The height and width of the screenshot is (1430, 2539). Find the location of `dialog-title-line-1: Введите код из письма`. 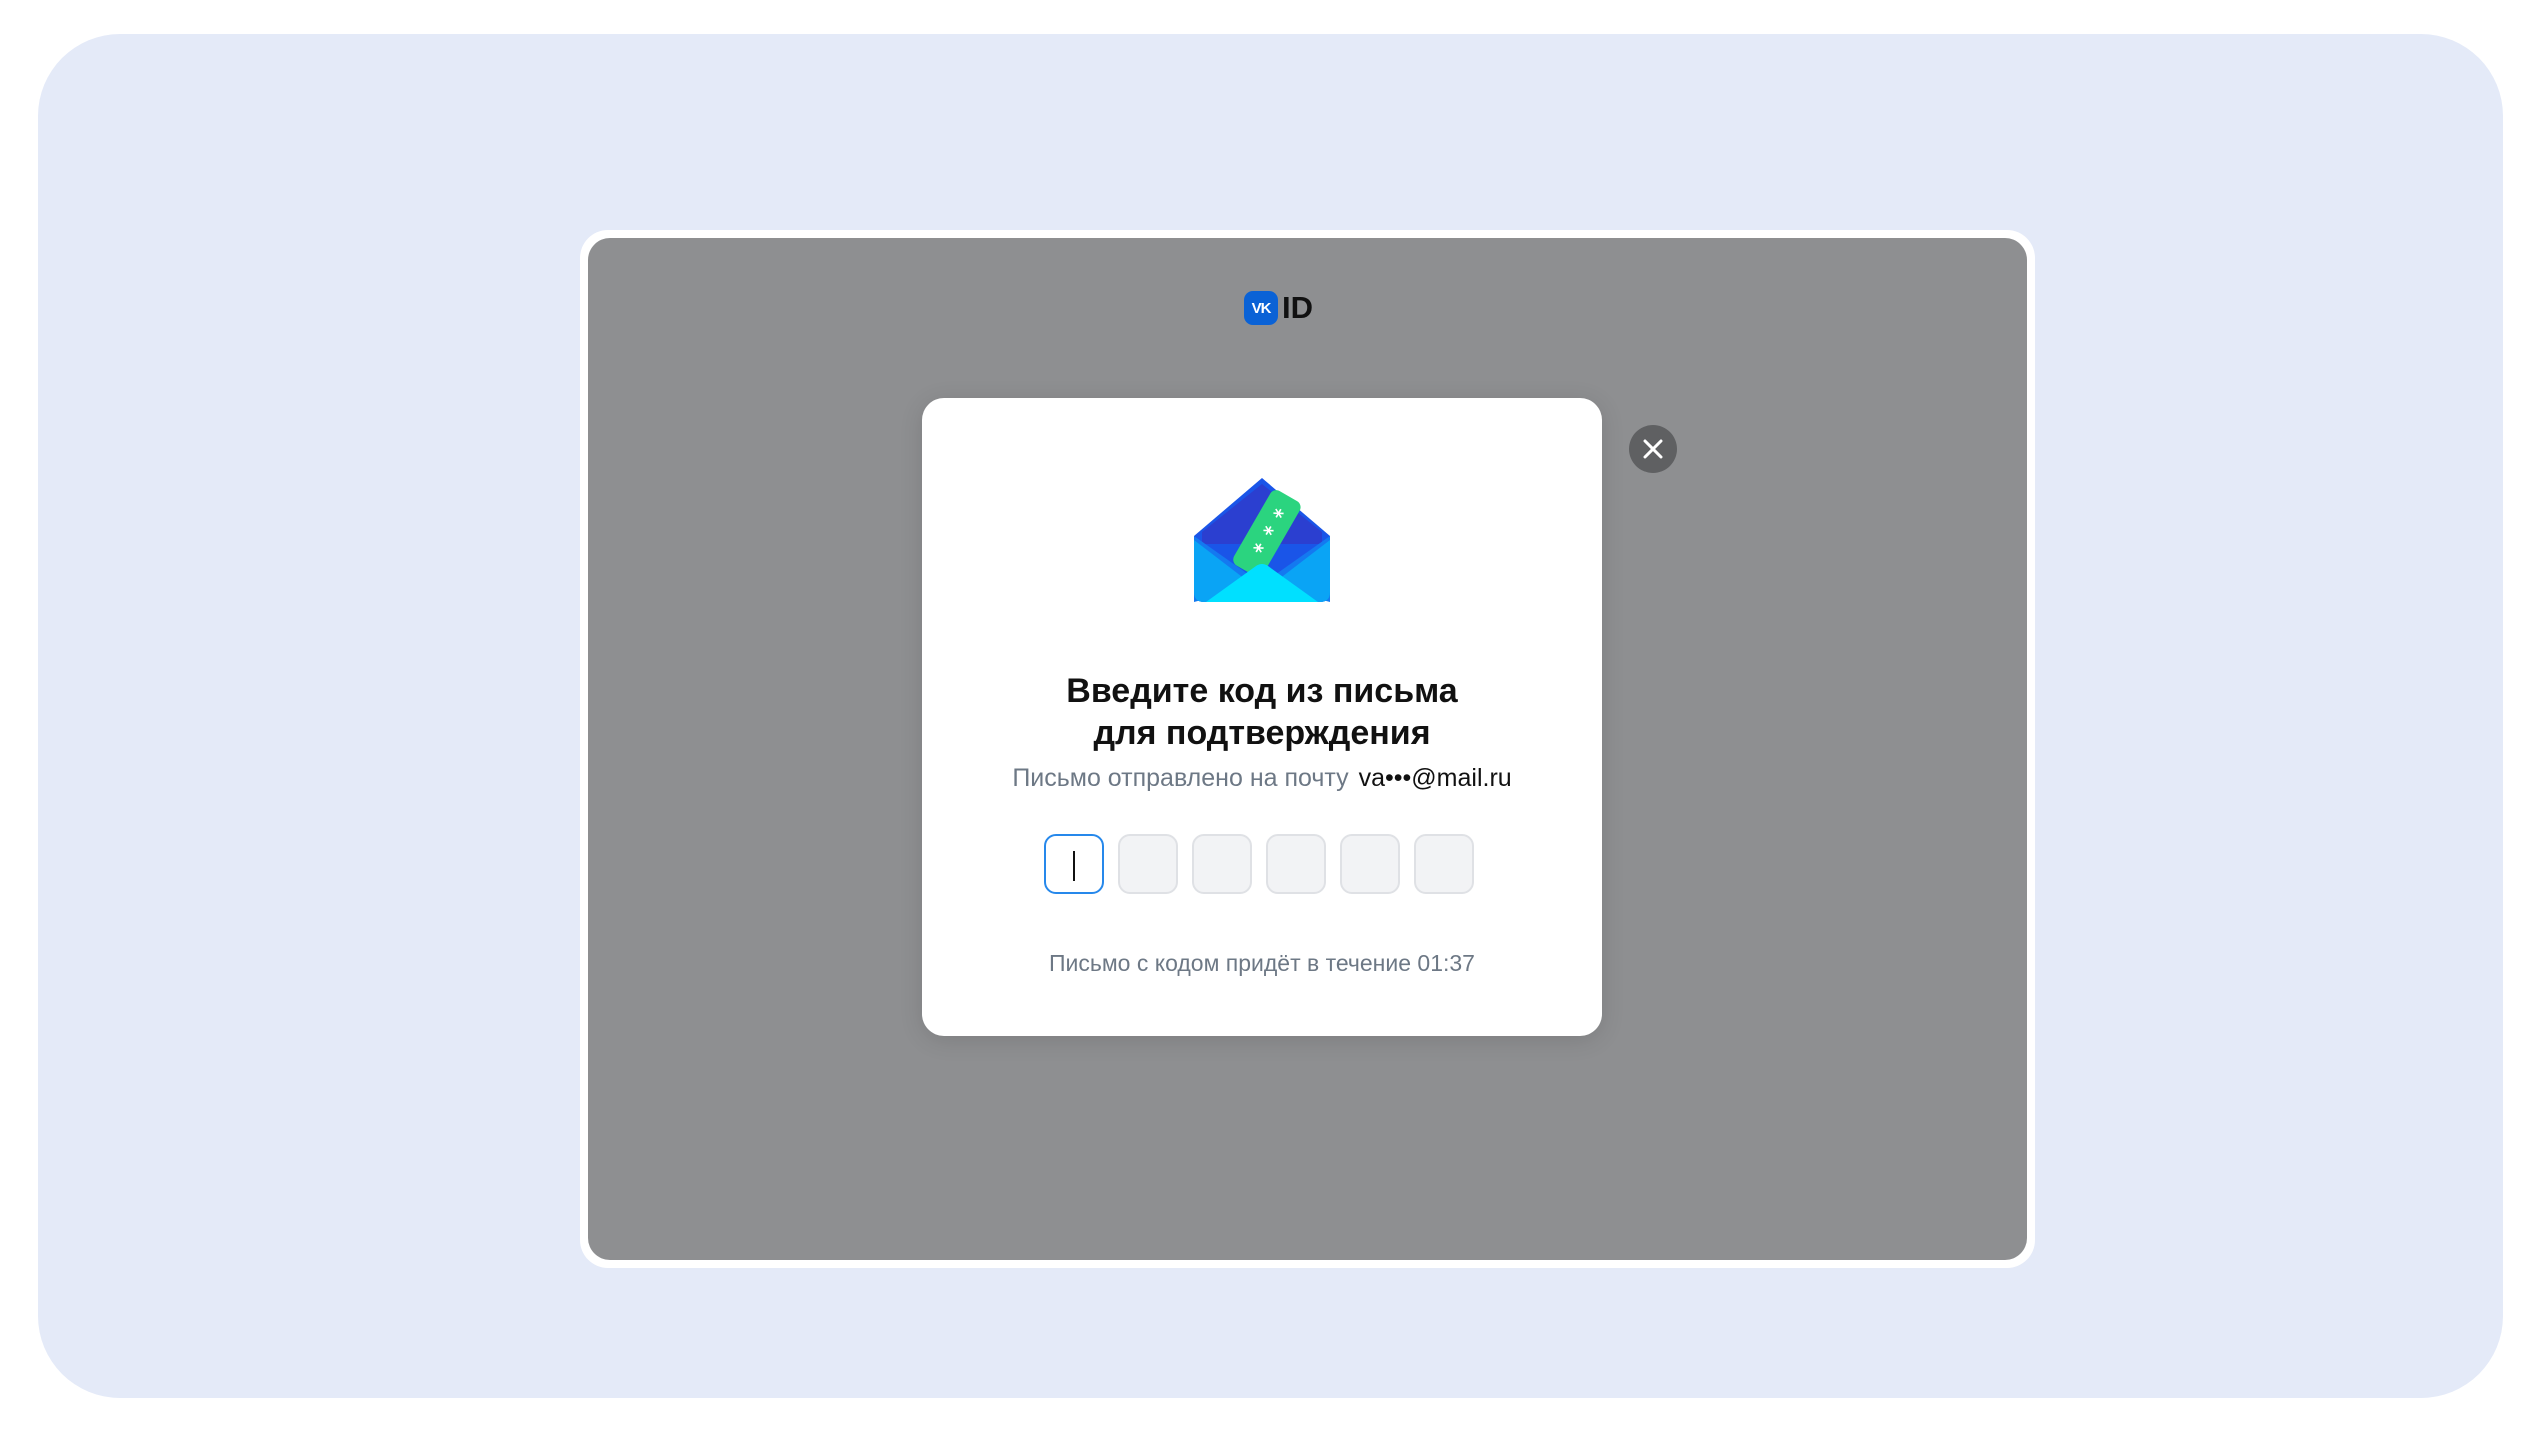

dialog-title-line-1: Введите код из письма is located at coordinates (1262, 691).